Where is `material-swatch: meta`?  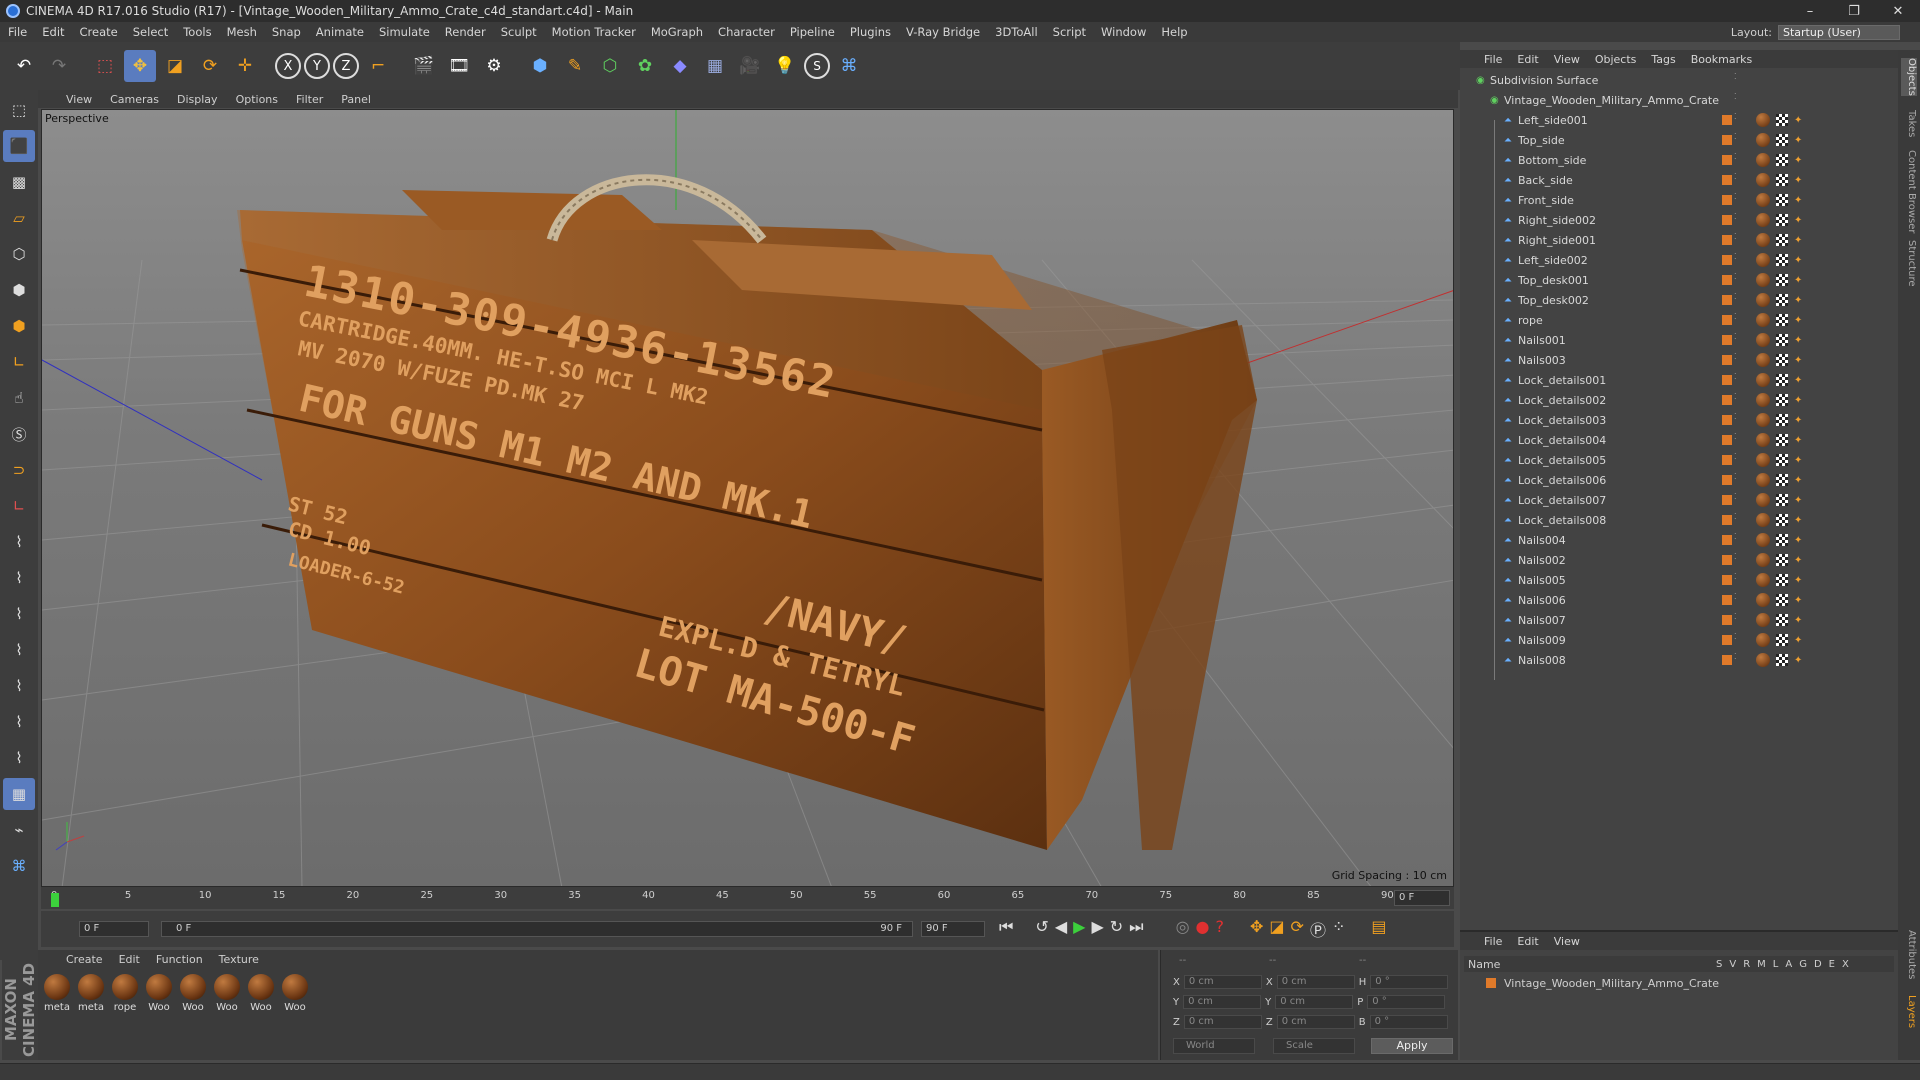
material-swatch: meta is located at coordinates (91, 995).